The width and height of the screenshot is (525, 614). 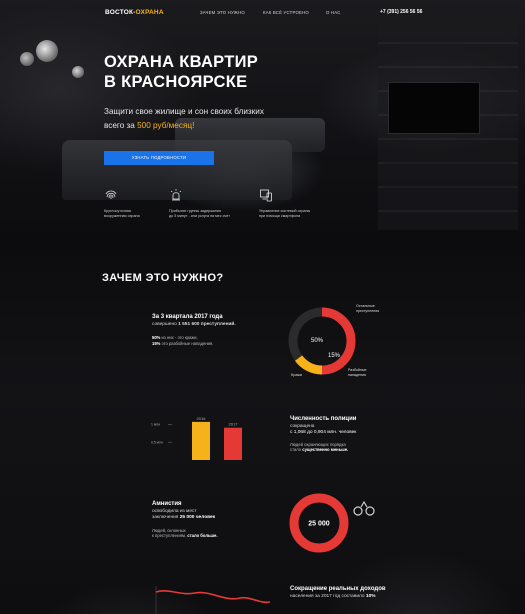 I want to click on bar-2017, so click(x=233, y=443).